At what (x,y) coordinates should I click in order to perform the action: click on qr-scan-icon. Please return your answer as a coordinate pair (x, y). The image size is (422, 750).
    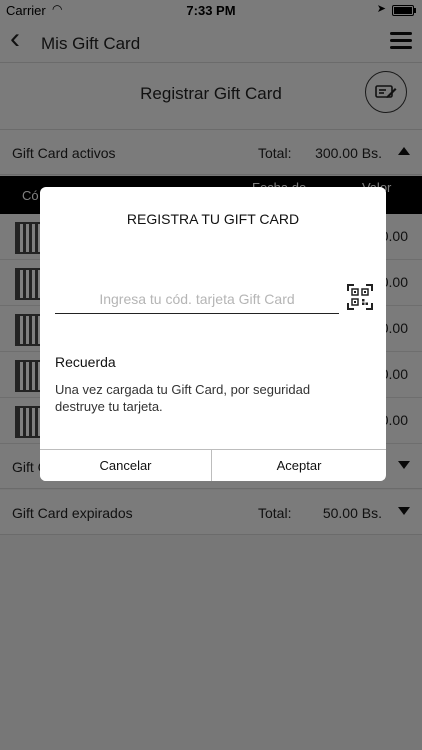
    Looking at the image, I should click on (360, 299).